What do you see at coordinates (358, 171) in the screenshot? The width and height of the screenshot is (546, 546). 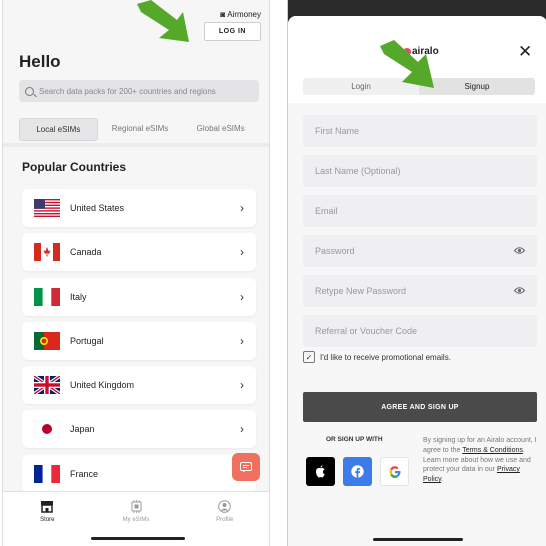 I see `field-placeholder: Last Name (Optional)` at bounding box center [358, 171].